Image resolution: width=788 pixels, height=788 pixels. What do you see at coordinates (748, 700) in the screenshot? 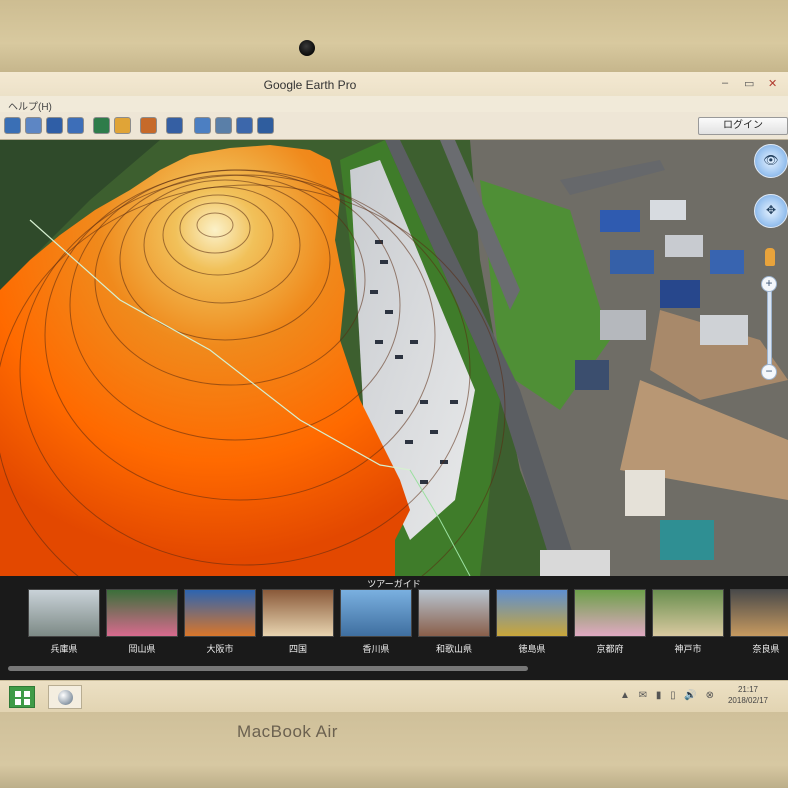
I see `clock-date: 2018/02/17` at bounding box center [748, 700].